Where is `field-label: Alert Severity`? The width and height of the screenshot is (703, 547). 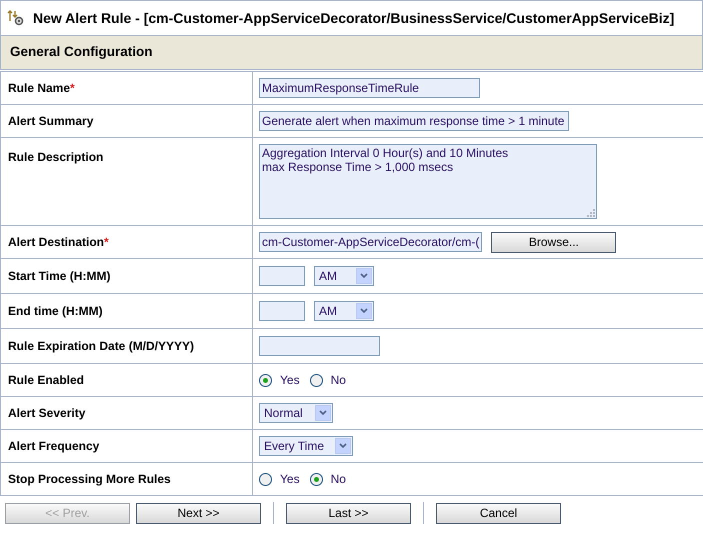
field-label: Alert Severity is located at coordinates (47, 413).